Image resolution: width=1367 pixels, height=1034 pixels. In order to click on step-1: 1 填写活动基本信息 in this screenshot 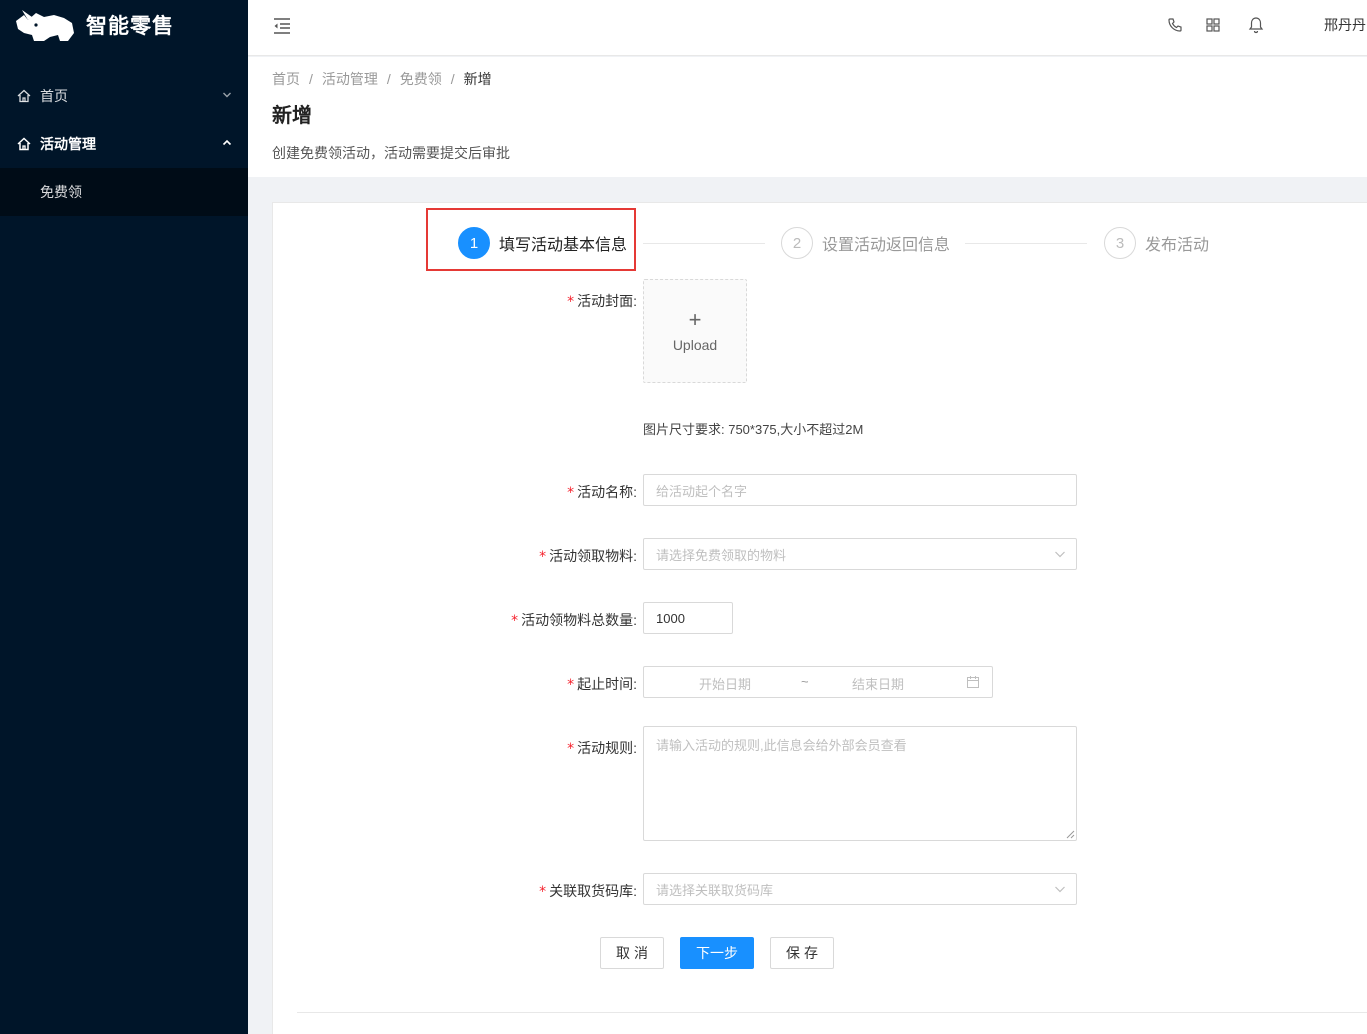, I will do `click(542, 243)`.